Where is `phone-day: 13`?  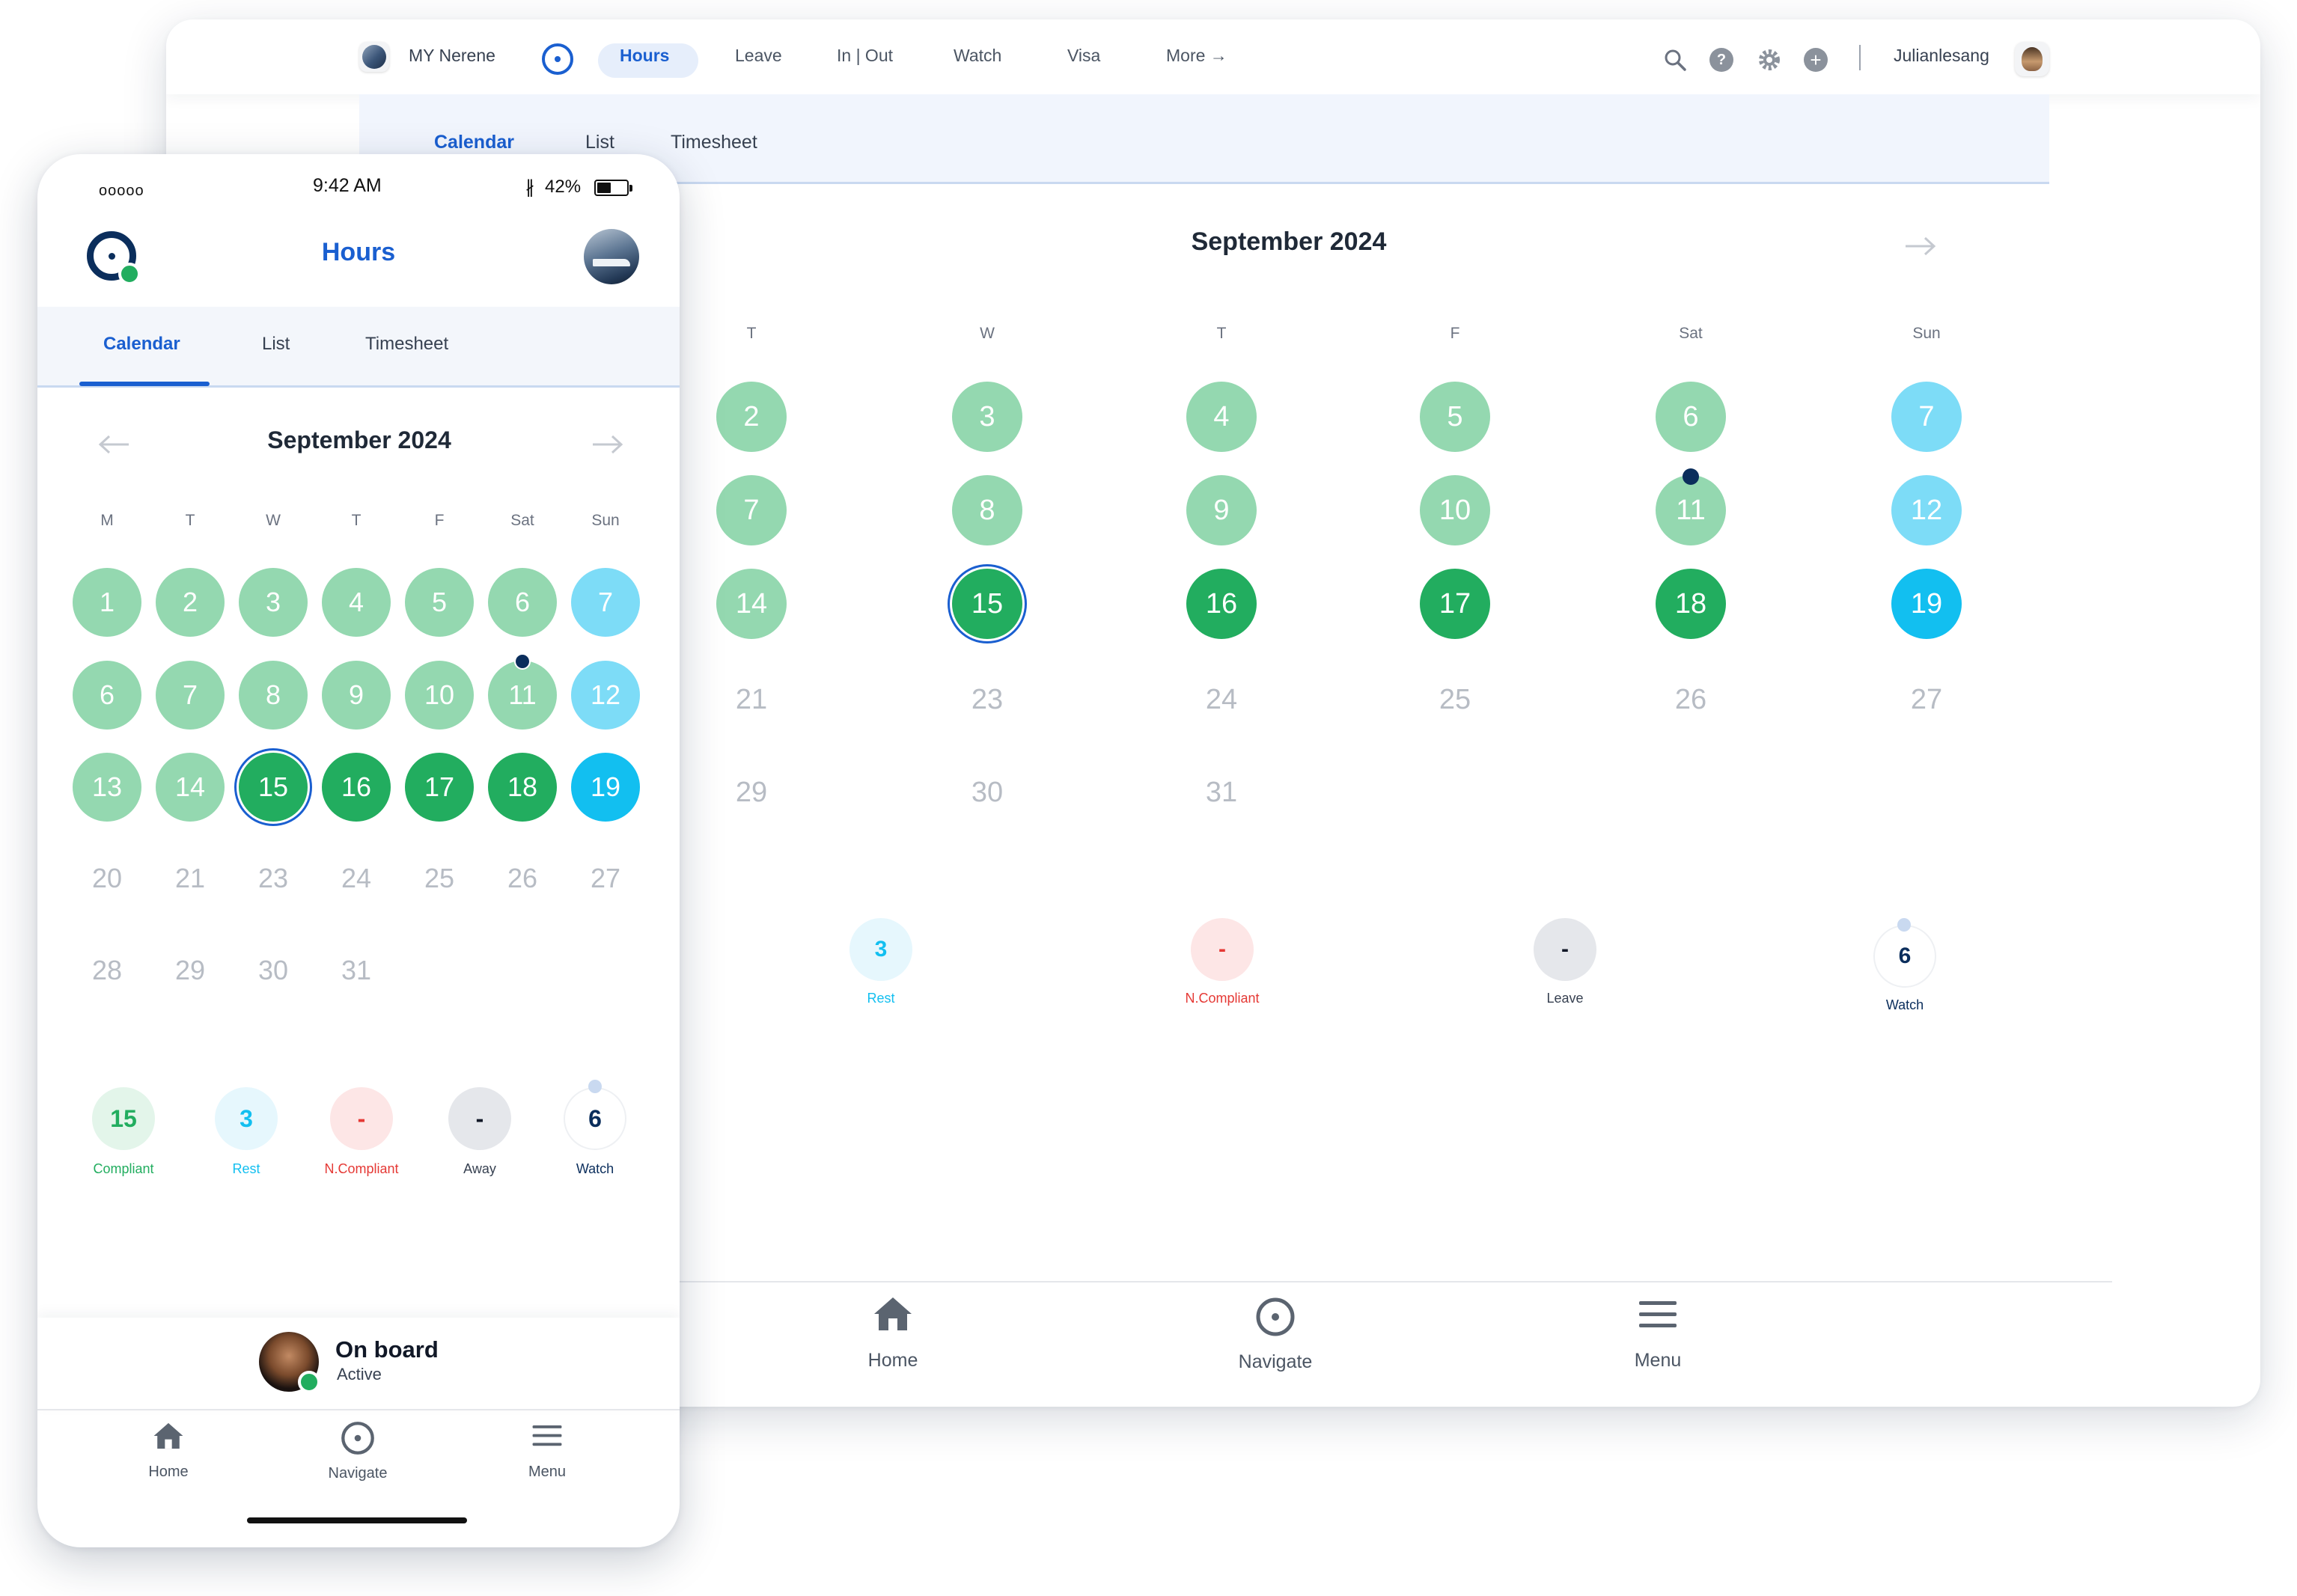 phone-day: 13 is located at coordinates (107, 788).